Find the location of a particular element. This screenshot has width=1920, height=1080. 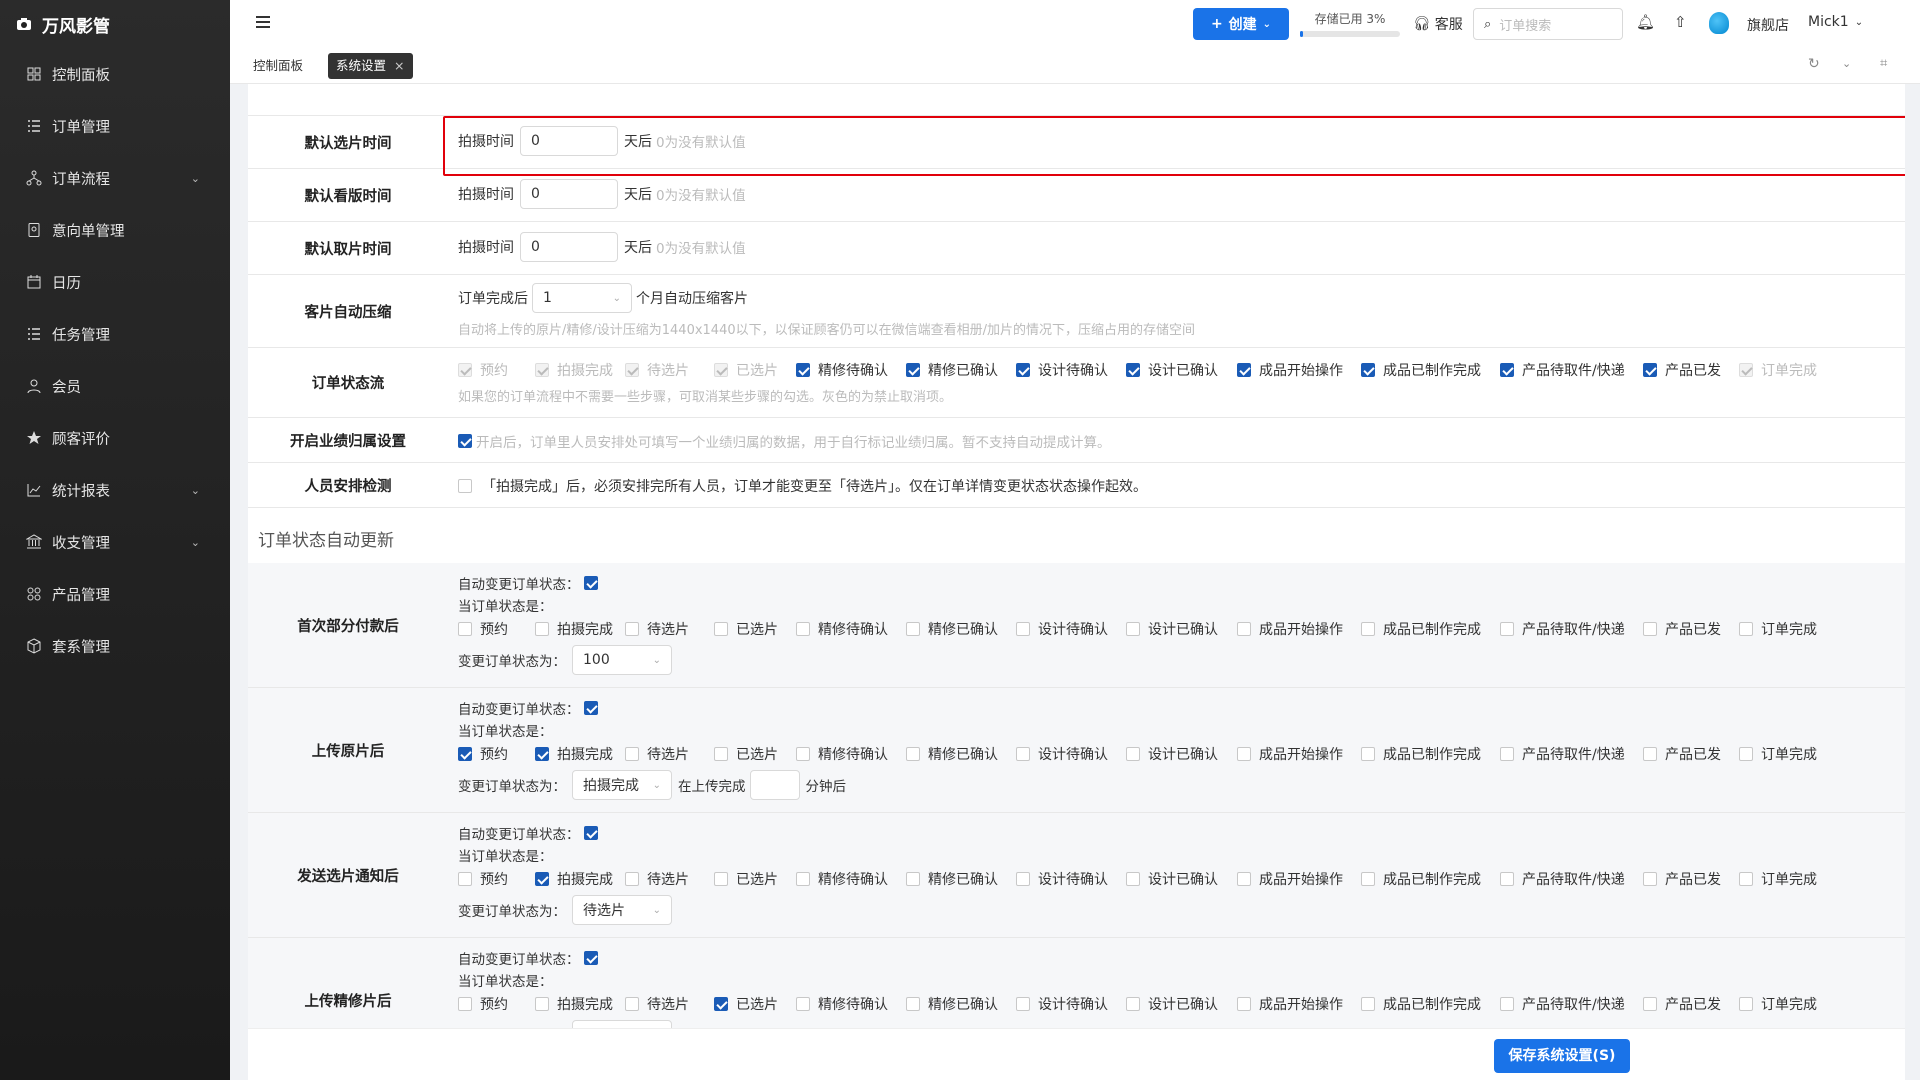

sidebar-item-6: 会员 is located at coordinates (115, 386).